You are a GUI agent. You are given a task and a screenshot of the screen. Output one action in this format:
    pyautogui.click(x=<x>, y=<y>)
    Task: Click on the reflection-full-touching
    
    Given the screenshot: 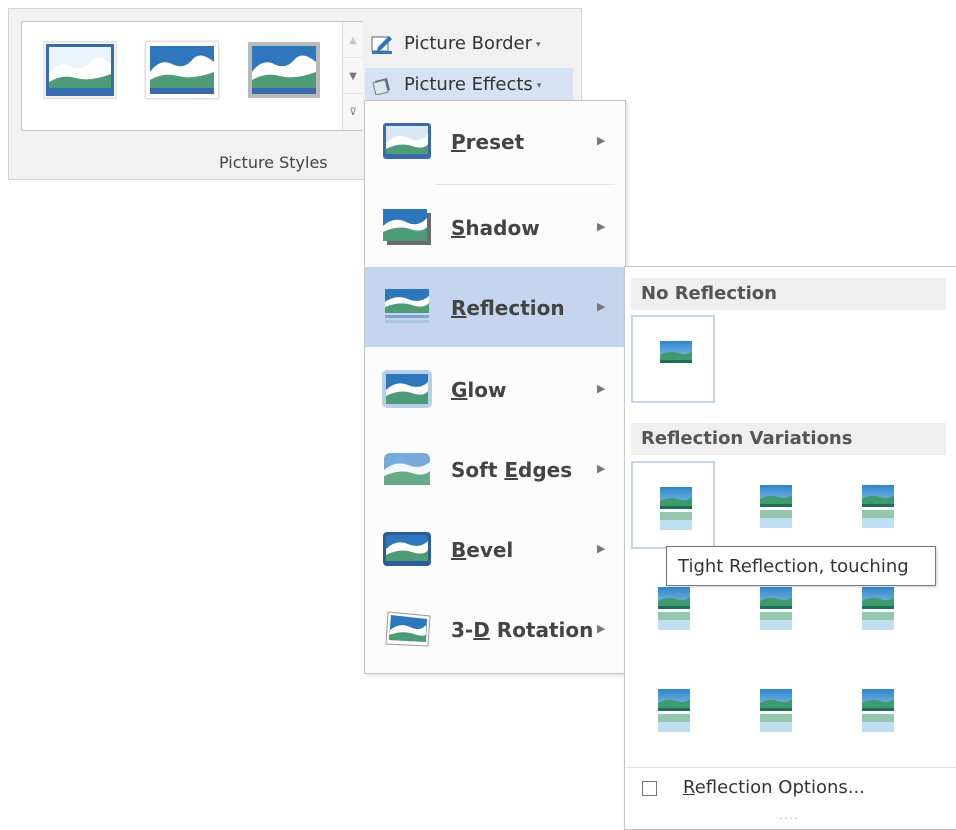 What is the action you would take?
    pyautogui.click(x=877, y=505)
    